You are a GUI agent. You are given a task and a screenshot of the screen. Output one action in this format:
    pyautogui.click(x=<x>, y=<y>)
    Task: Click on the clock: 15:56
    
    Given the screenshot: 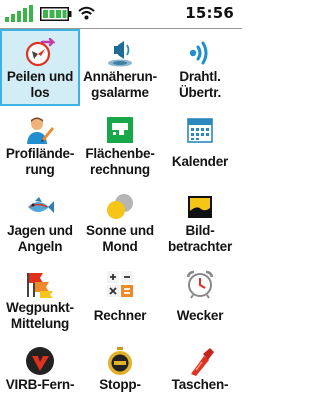 What is the action you would take?
    pyautogui.click(x=209, y=13)
    